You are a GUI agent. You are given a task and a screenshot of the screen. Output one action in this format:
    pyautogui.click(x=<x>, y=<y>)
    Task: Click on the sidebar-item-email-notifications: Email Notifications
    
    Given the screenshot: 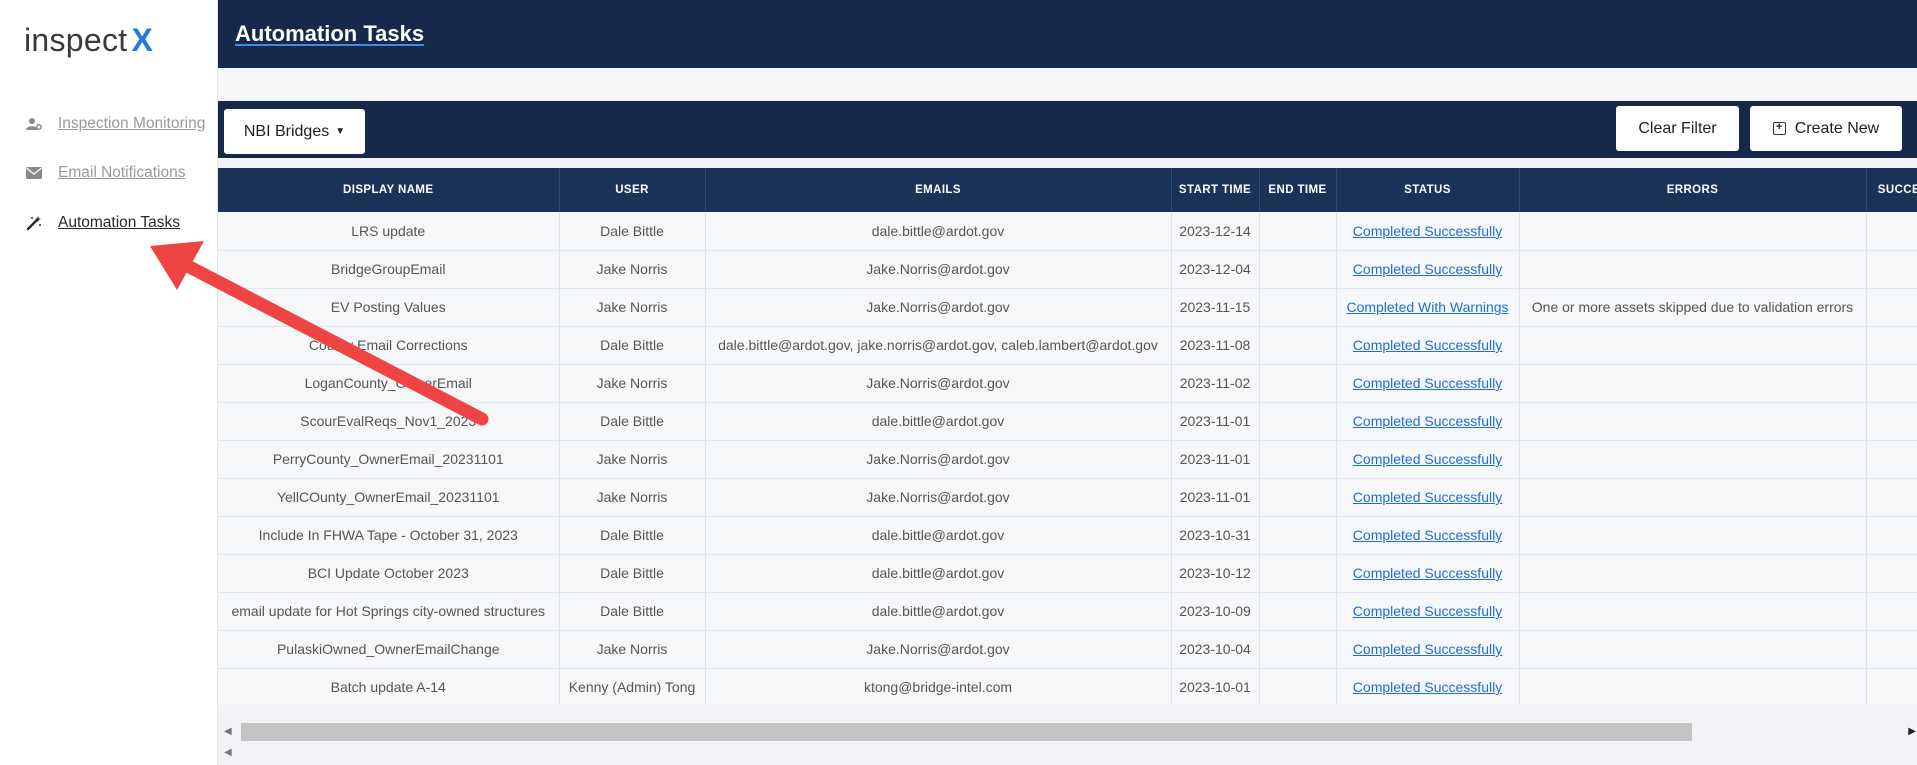 What is the action you would take?
    pyautogui.click(x=105, y=173)
    